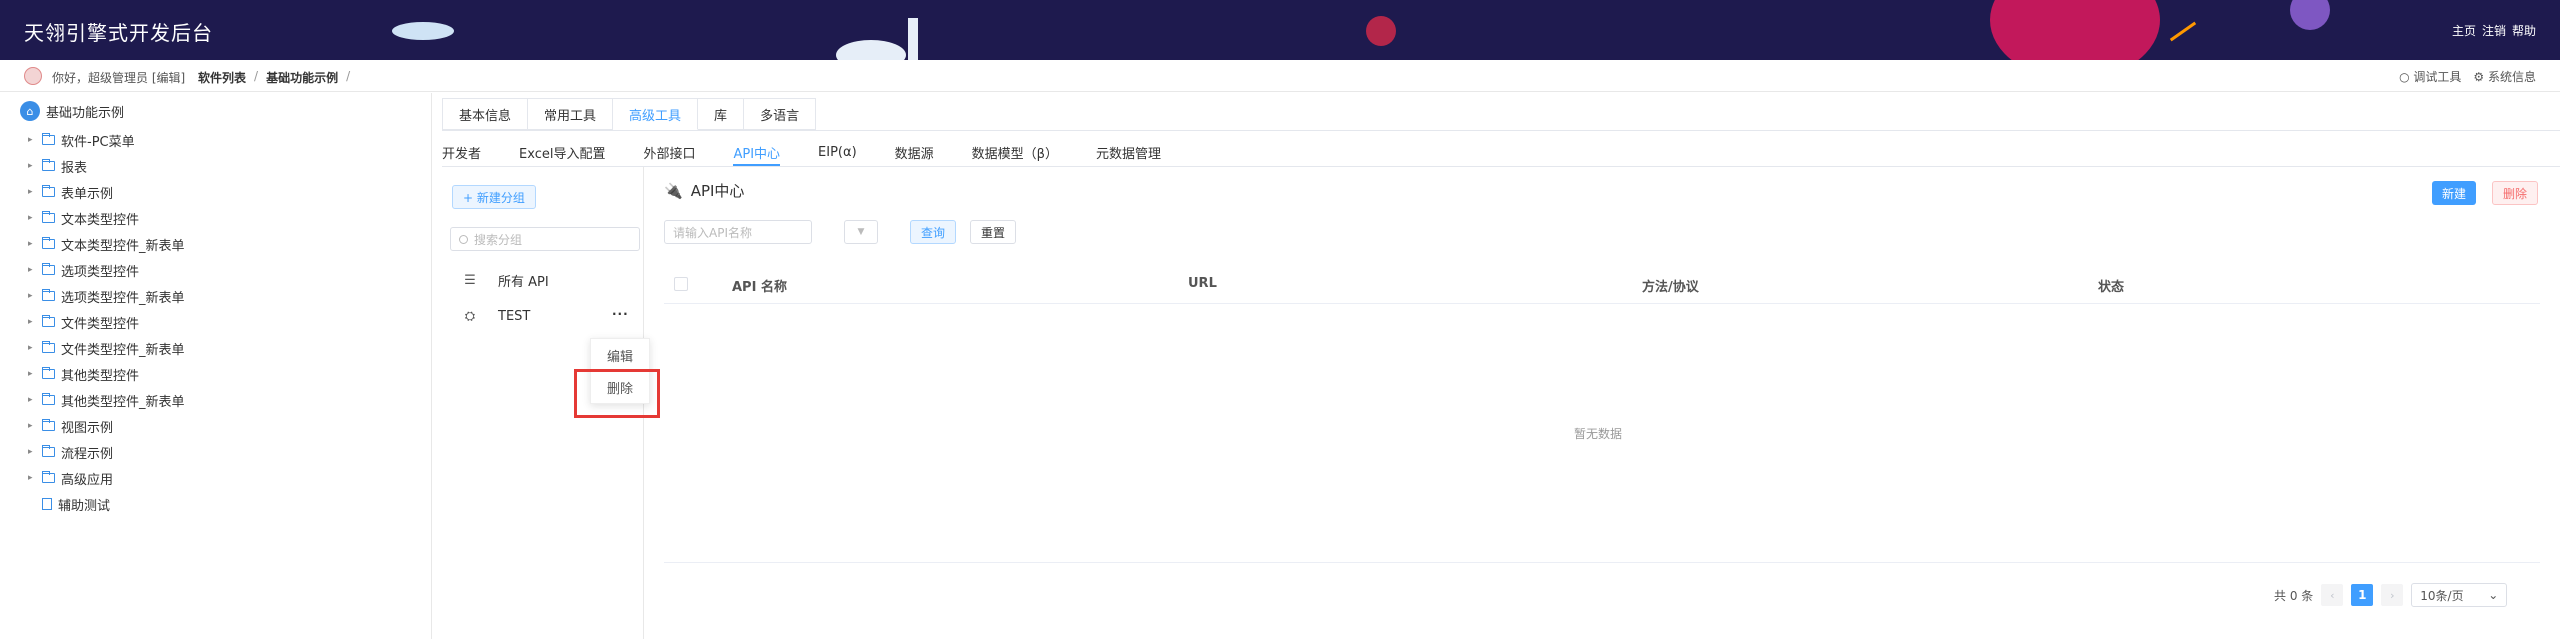  I want to click on delete-api-button: 删除, so click(2515, 193).